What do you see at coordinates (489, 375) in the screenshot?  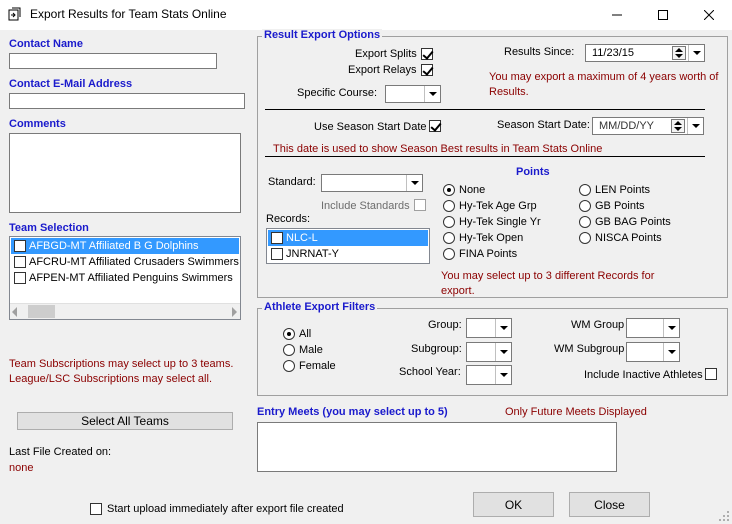 I see `school-year-combo` at bounding box center [489, 375].